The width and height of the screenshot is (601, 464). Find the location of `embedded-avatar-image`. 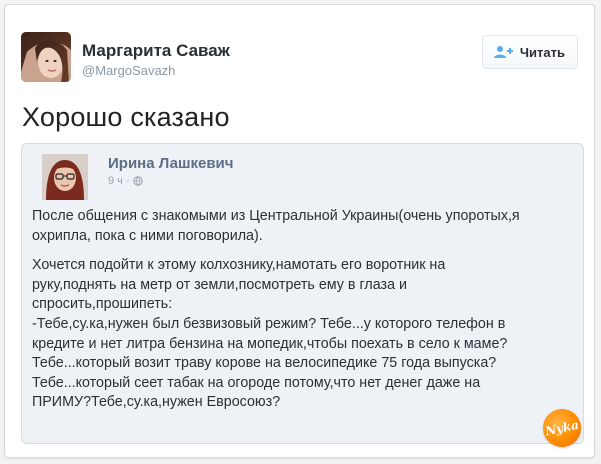

embedded-avatar-image is located at coordinates (65, 177).